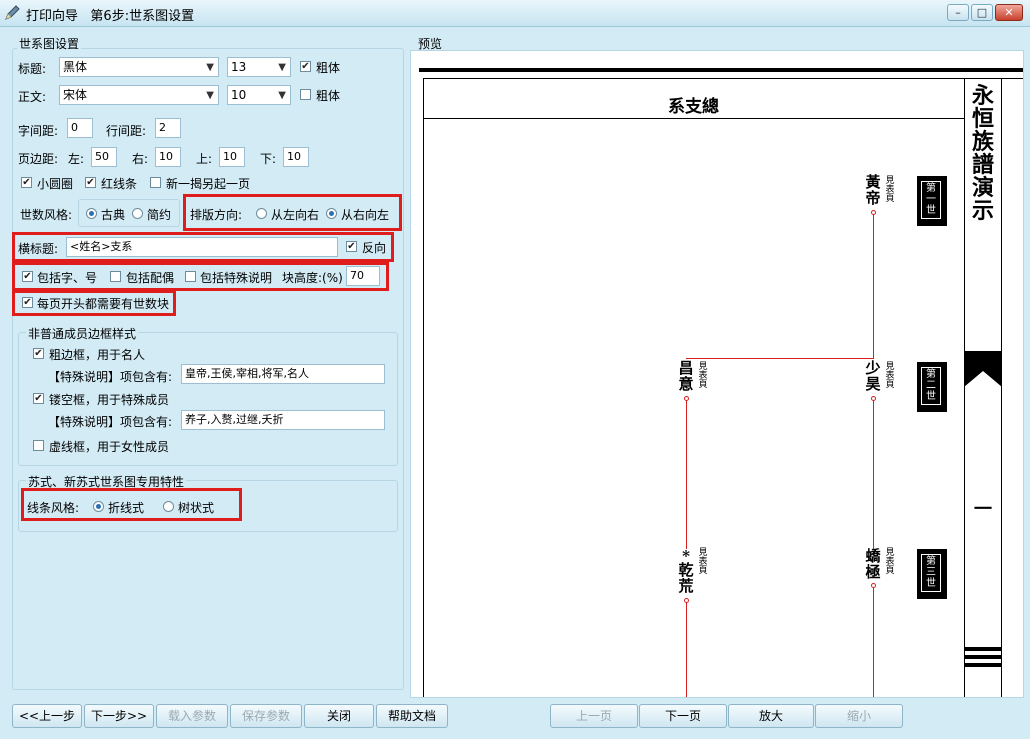  What do you see at coordinates (38, 398) in the screenshot?
I see `hollow-frame-checkbox: ✔` at bounding box center [38, 398].